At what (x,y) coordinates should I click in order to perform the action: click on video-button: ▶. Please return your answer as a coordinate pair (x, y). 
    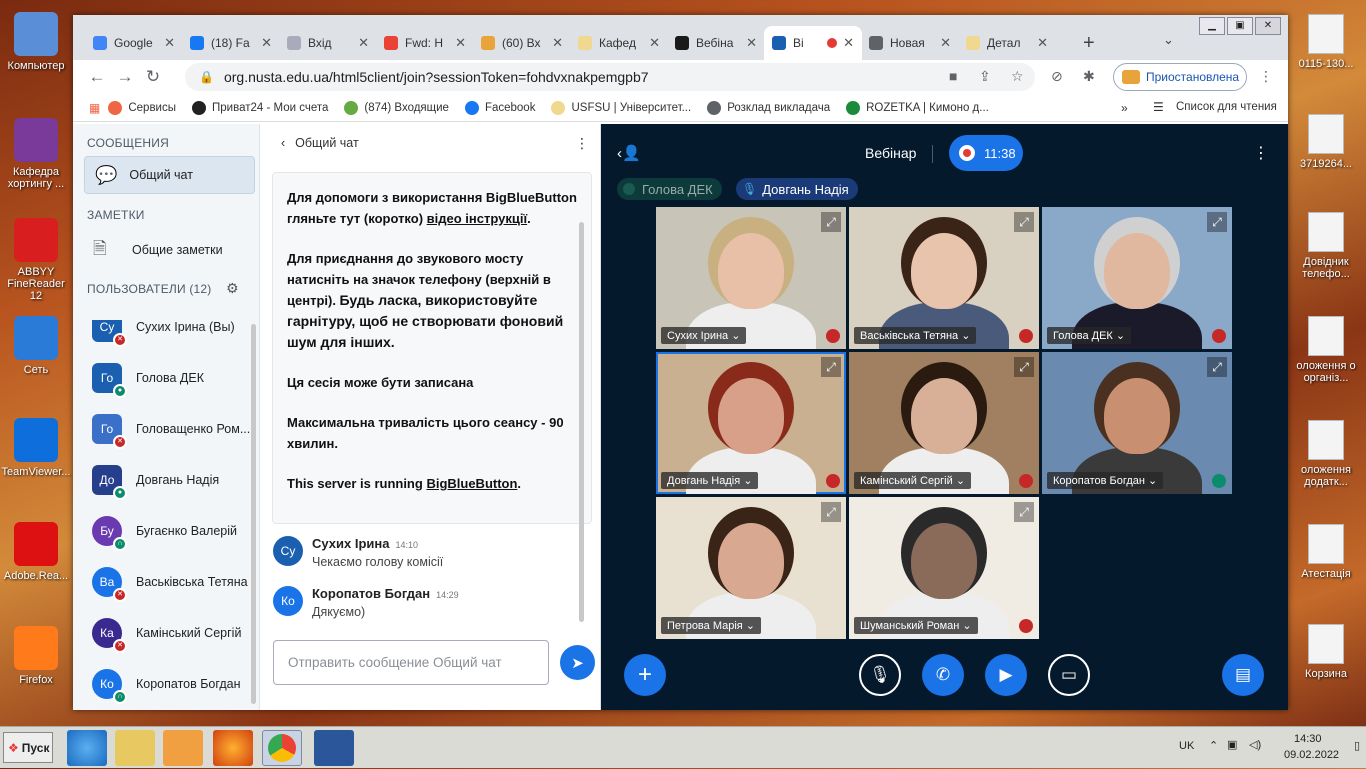
    Looking at the image, I should click on (1006, 675).